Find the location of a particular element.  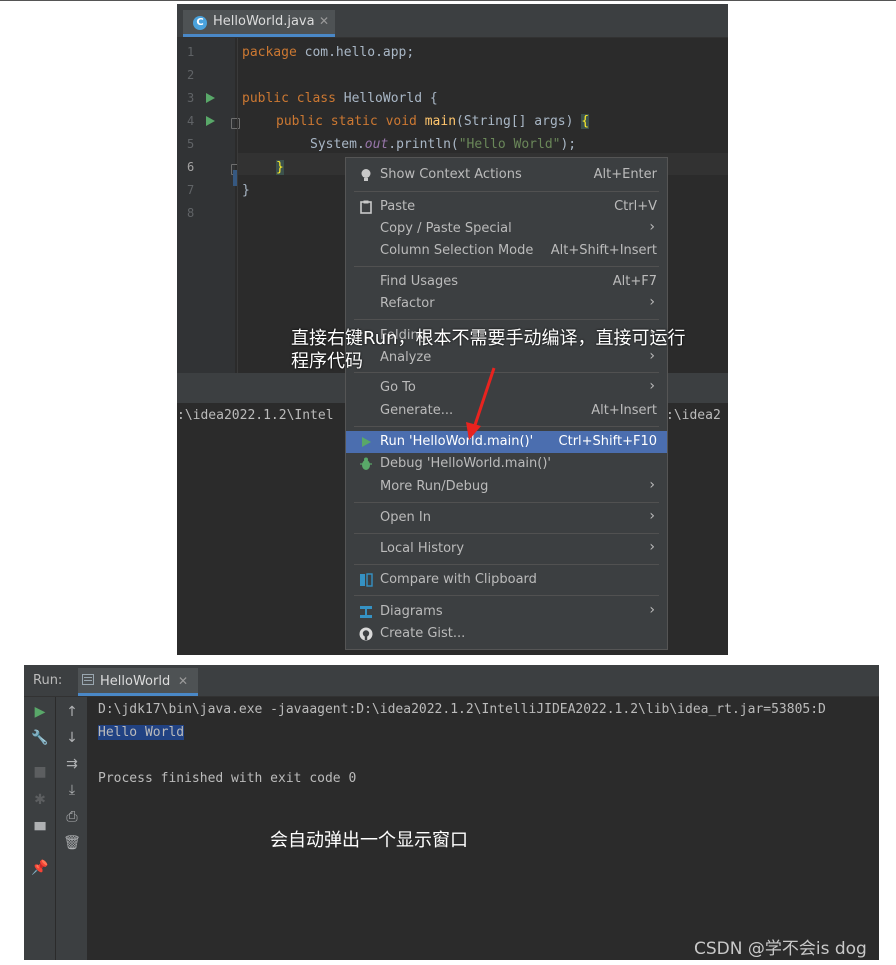

file-tab-label: HelloWorld.java is located at coordinates (264, 21).